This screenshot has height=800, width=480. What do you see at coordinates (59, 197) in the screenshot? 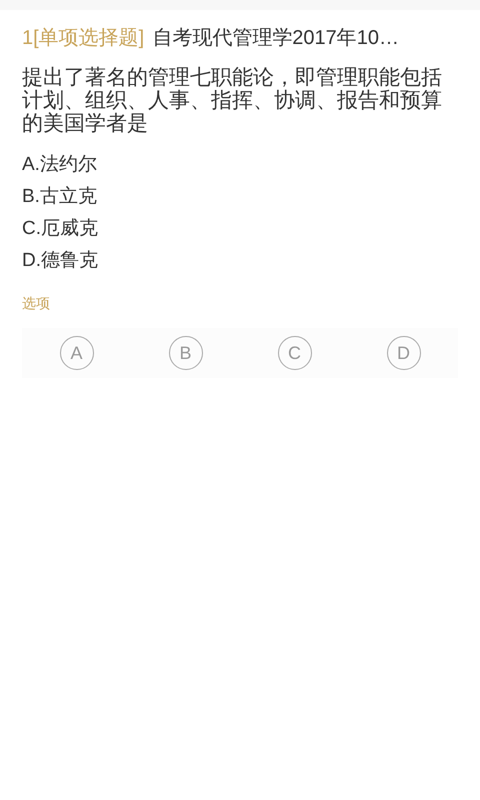
I see `option-text: B.古立克` at bounding box center [59, 197].